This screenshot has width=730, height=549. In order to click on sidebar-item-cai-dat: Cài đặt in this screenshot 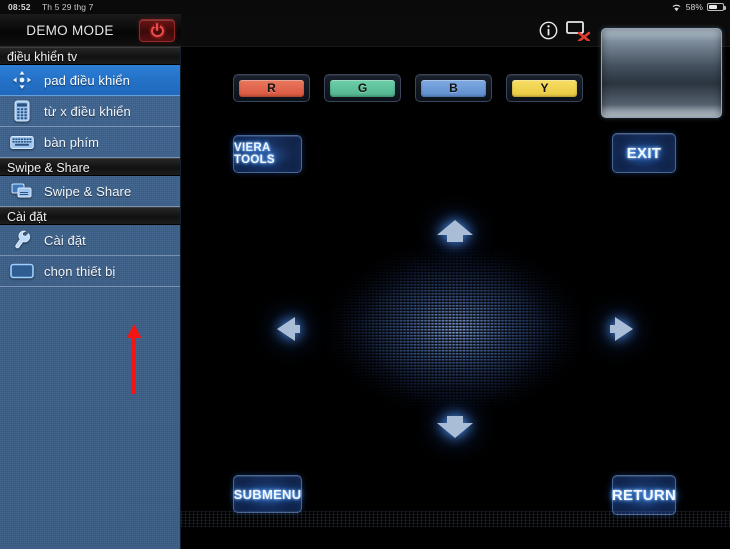, I will do `click(90, 240)`.